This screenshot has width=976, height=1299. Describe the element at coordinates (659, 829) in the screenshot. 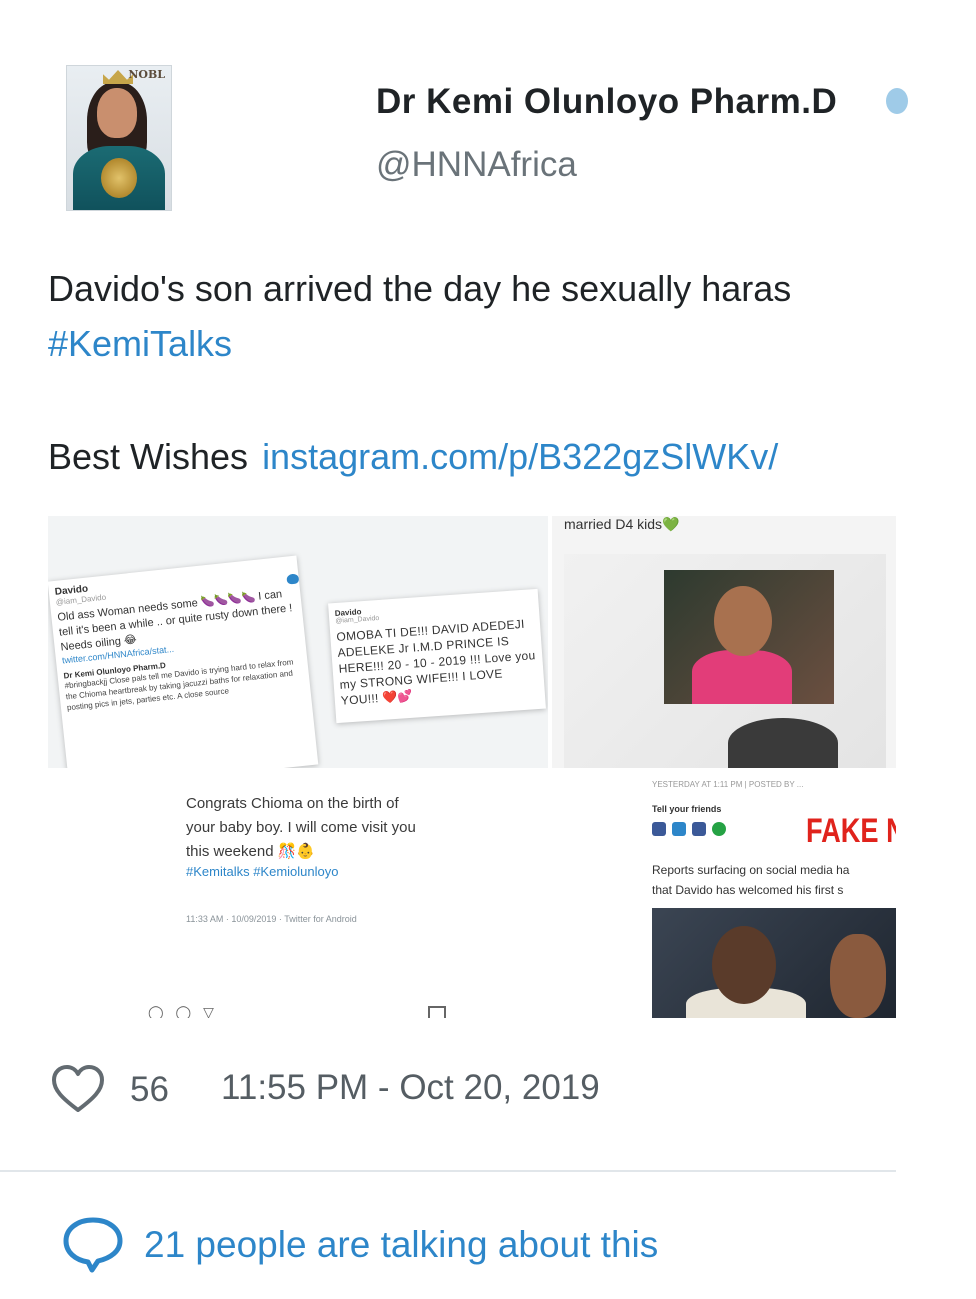

I see `facebook-icon` at that location.